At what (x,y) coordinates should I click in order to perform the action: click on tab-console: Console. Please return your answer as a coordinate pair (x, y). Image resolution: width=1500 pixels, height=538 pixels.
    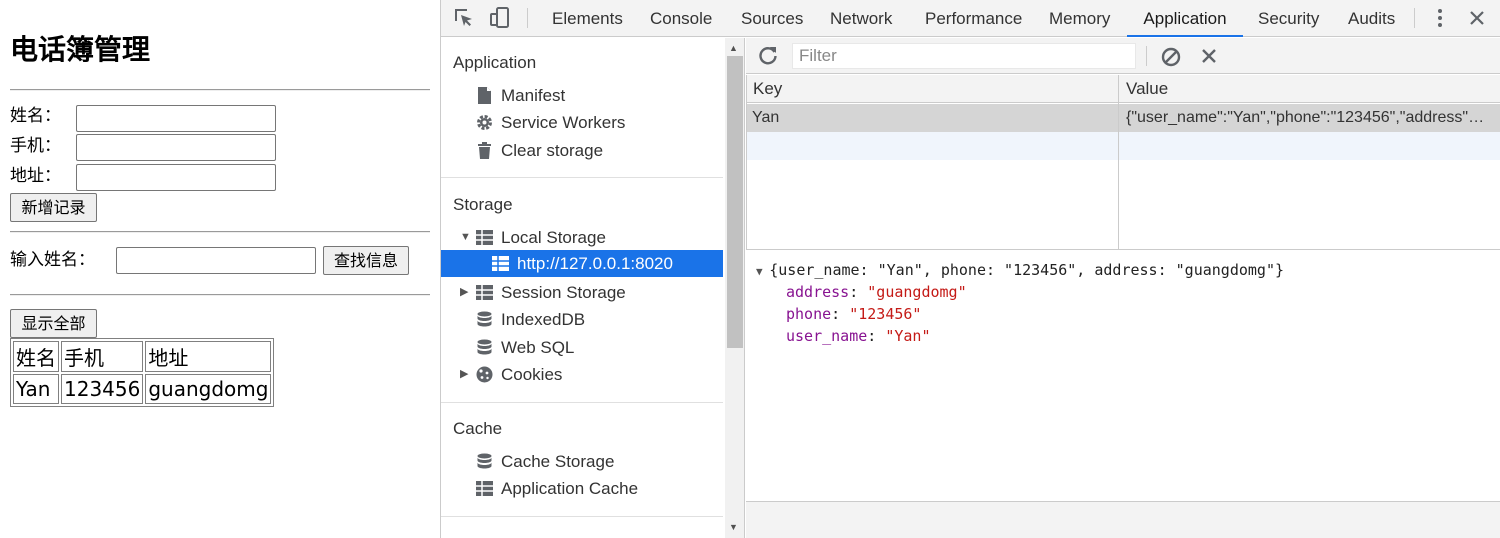
    Looking at the image, I should click on (681, 18).